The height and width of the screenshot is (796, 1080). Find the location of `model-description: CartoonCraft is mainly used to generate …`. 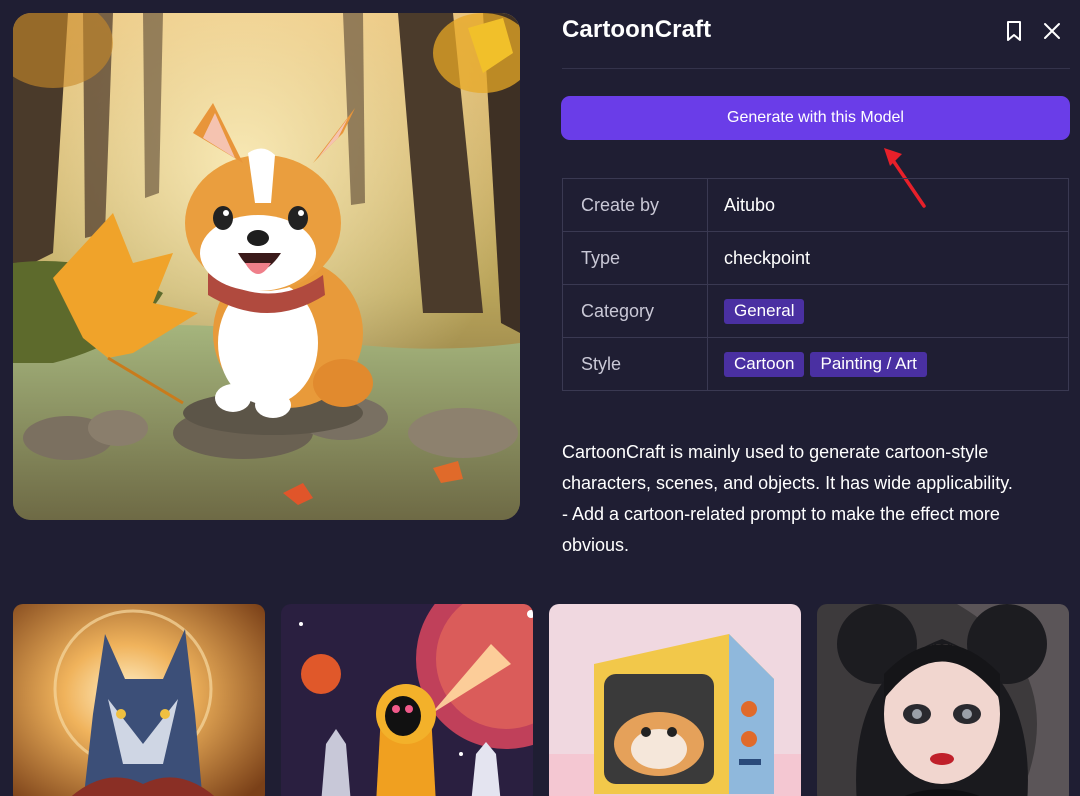

model-description: CartoonCraft is mainly used to generate … is located at coordinates (812, 499).